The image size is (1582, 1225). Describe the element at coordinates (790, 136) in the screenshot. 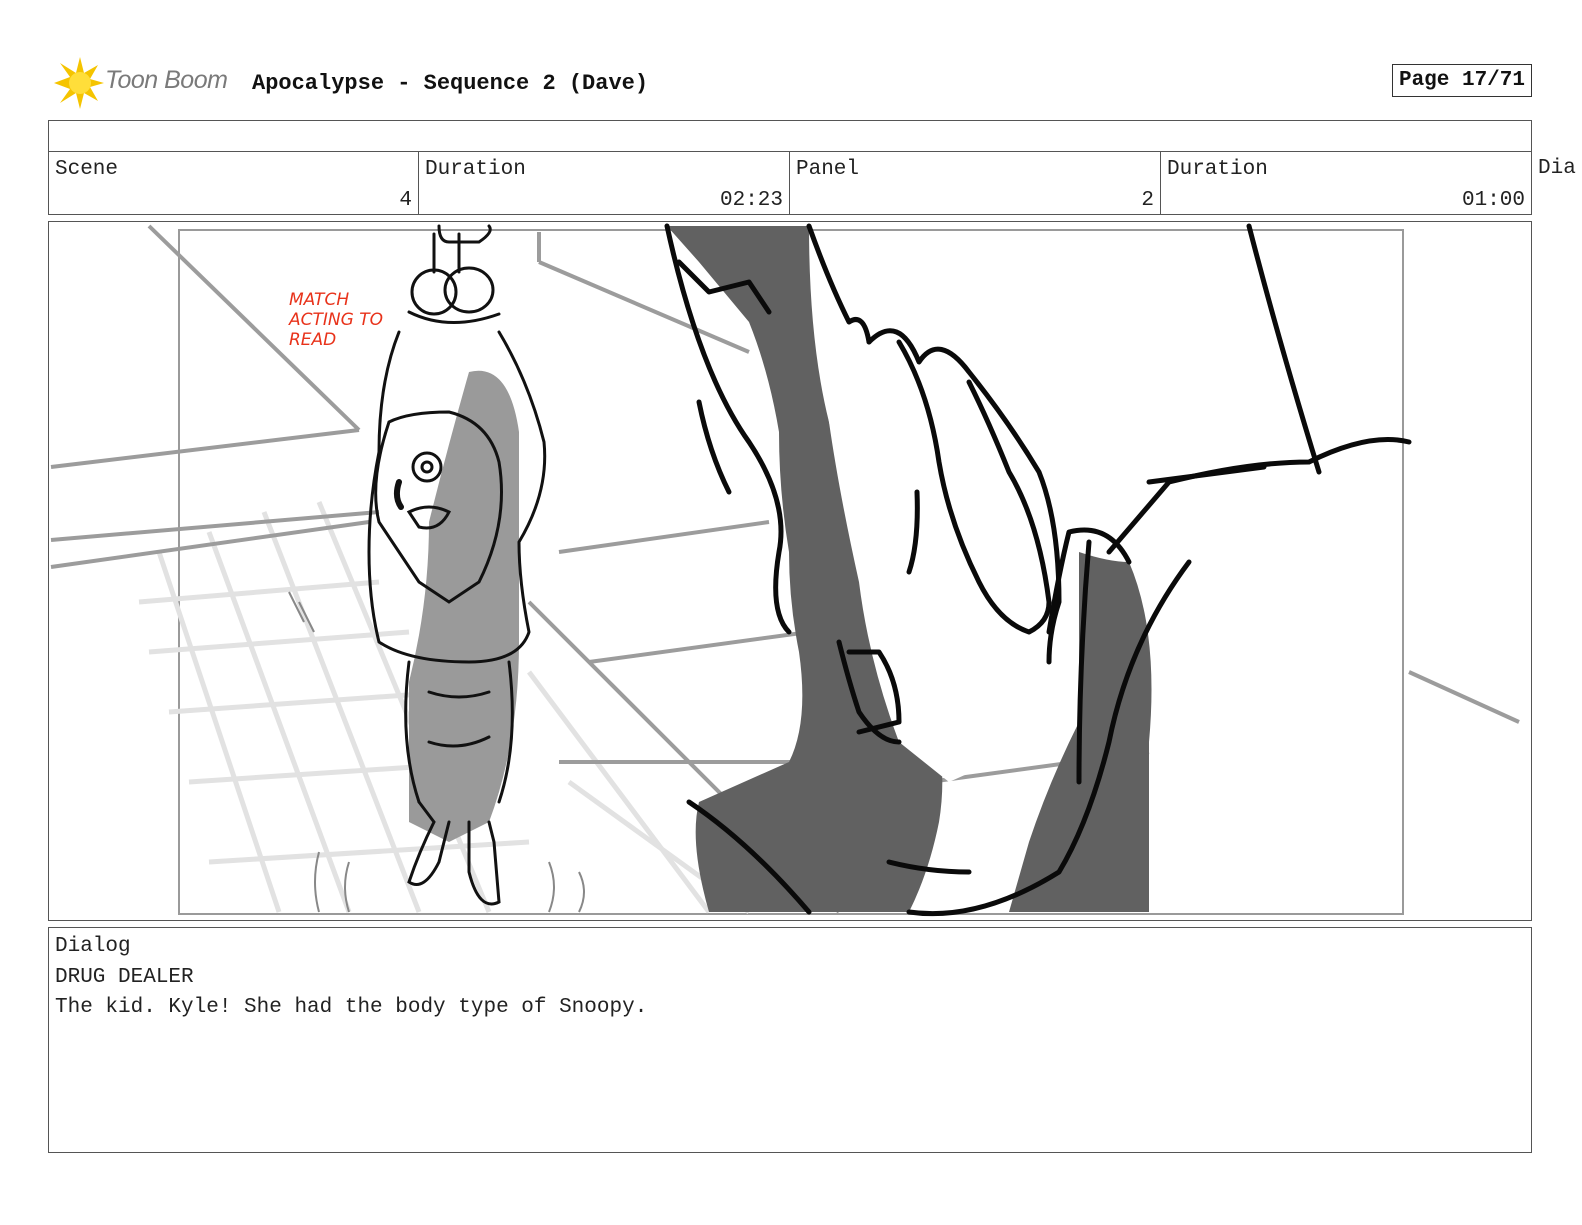

I see `title-row` at that location.